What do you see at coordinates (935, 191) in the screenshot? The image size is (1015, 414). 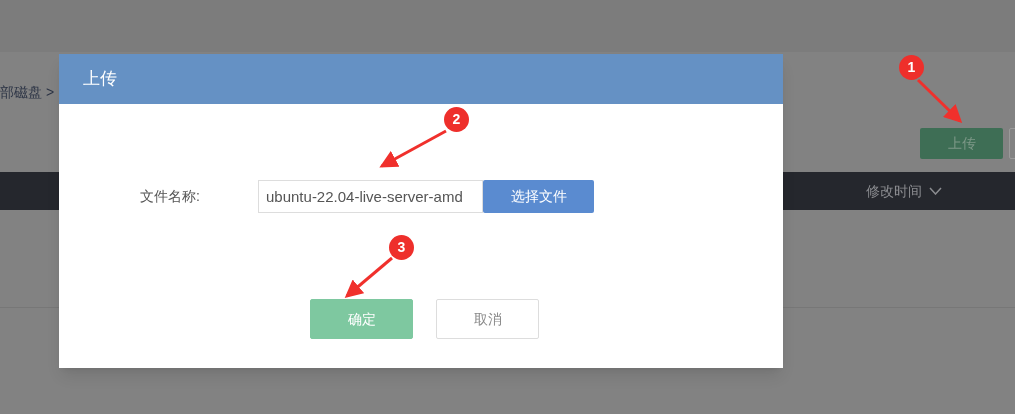 I see `chevron-down-icon` at bounding box center [935, 191].